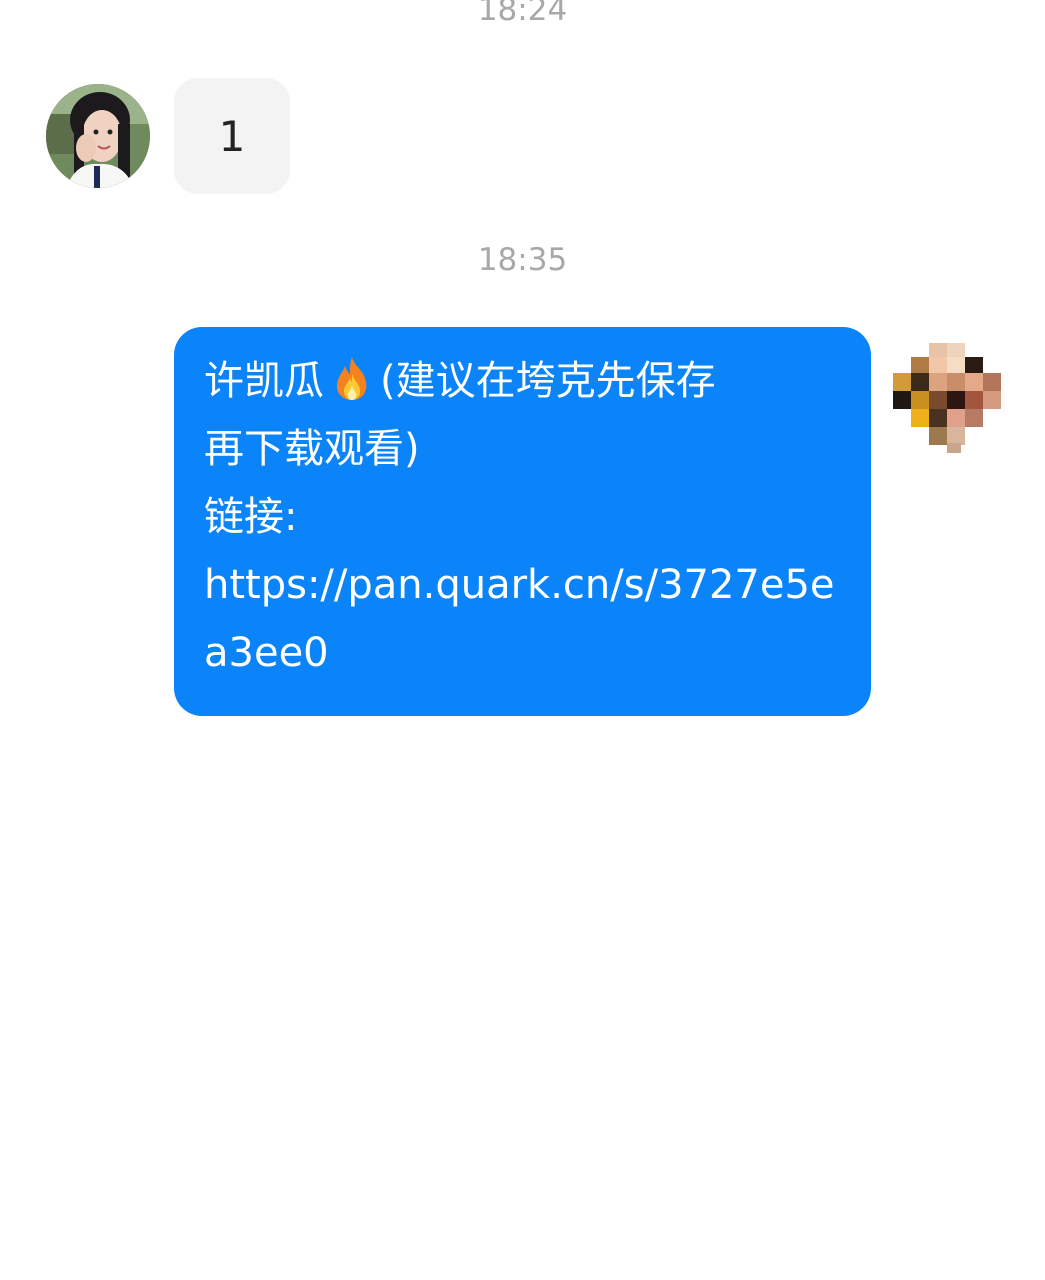 The width and height of the screenshot is (1045, 1280). Describe the element at coordinates (264, 381) in the screenshot. I see `message-text: 许凯瓜` at that location.